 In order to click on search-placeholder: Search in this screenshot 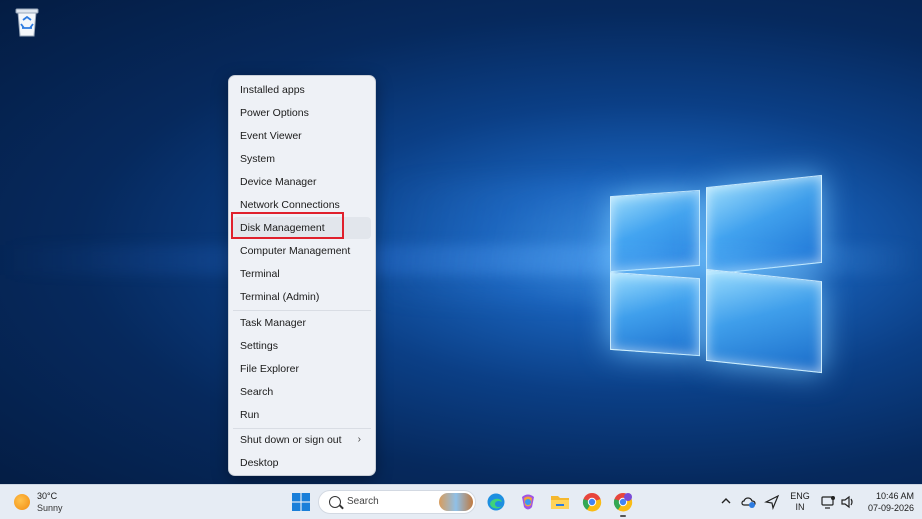, I will do `click(363, 501)`.